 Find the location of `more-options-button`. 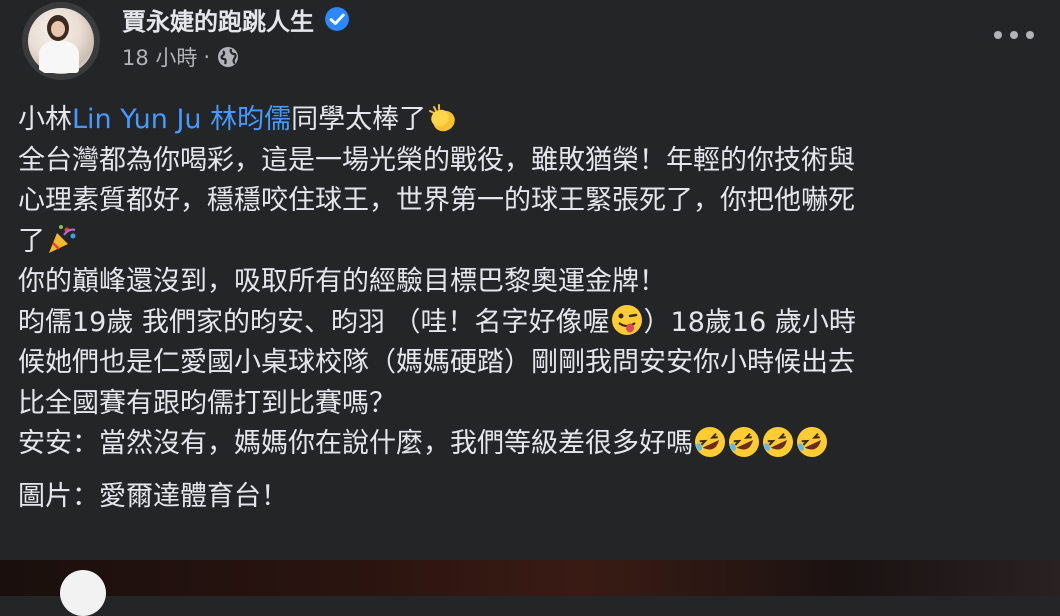

more-options-button is located at coordinates (1014, 35).